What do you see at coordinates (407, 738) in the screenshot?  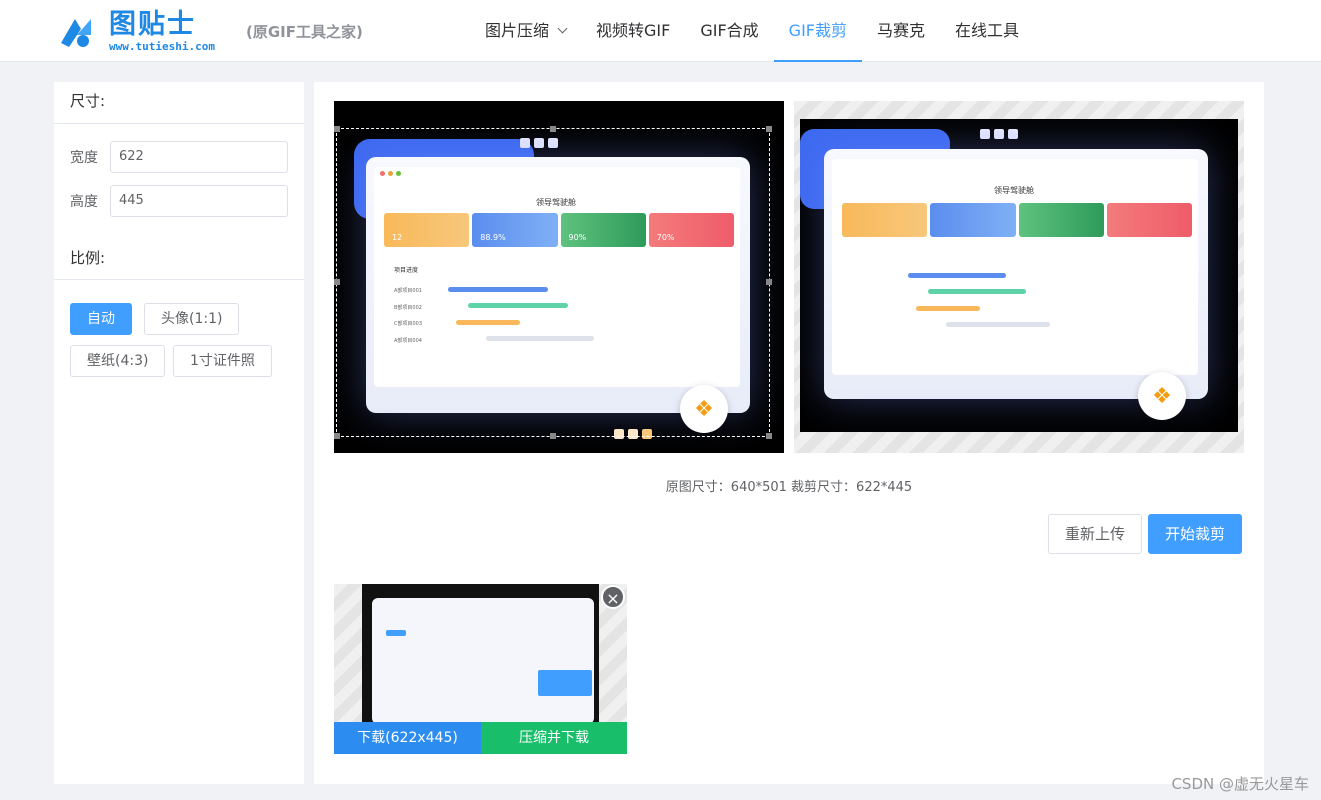 I see `download-button: 下载(622x445)` at bounding box center [407, 738].